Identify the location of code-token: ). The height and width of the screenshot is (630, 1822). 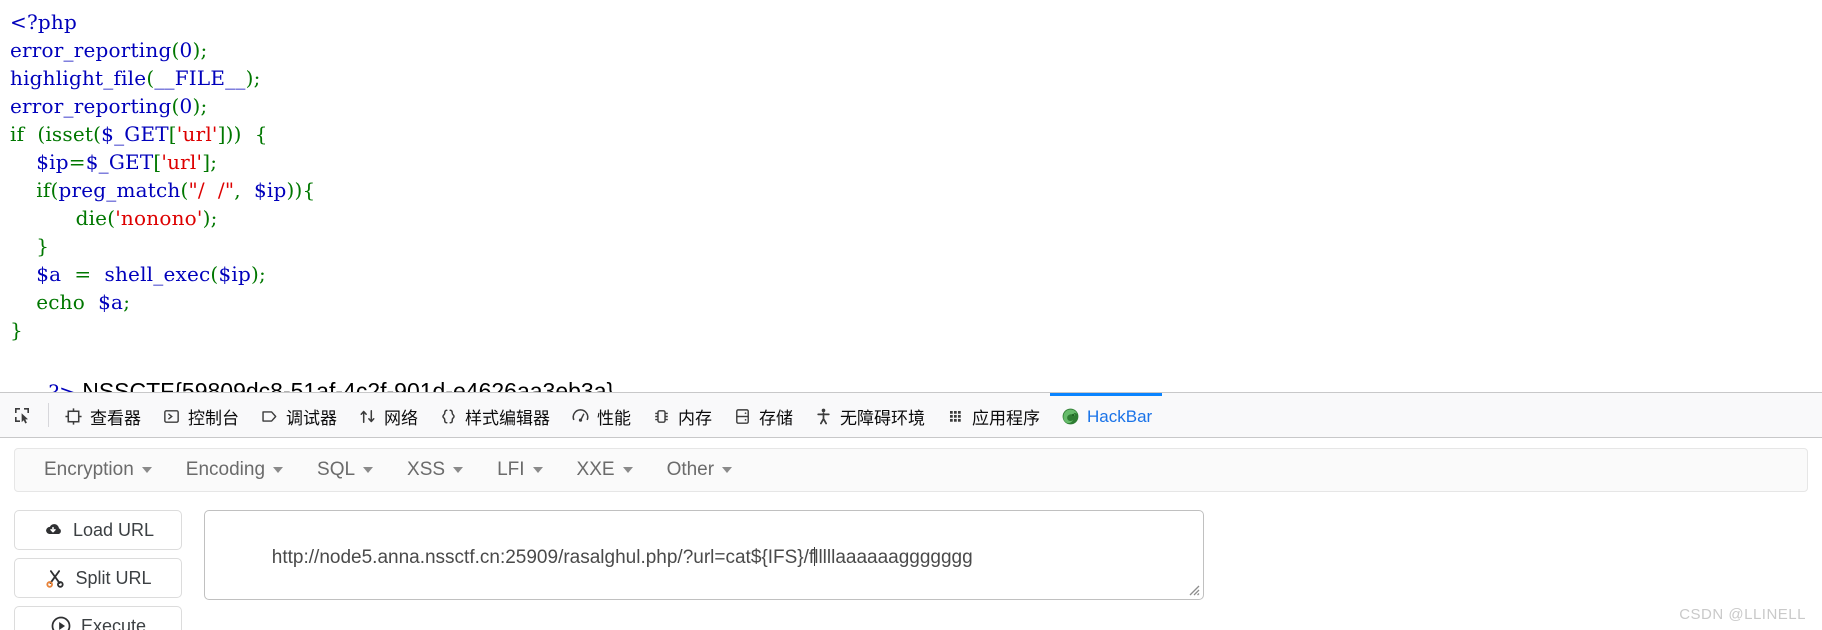
(249, 78).